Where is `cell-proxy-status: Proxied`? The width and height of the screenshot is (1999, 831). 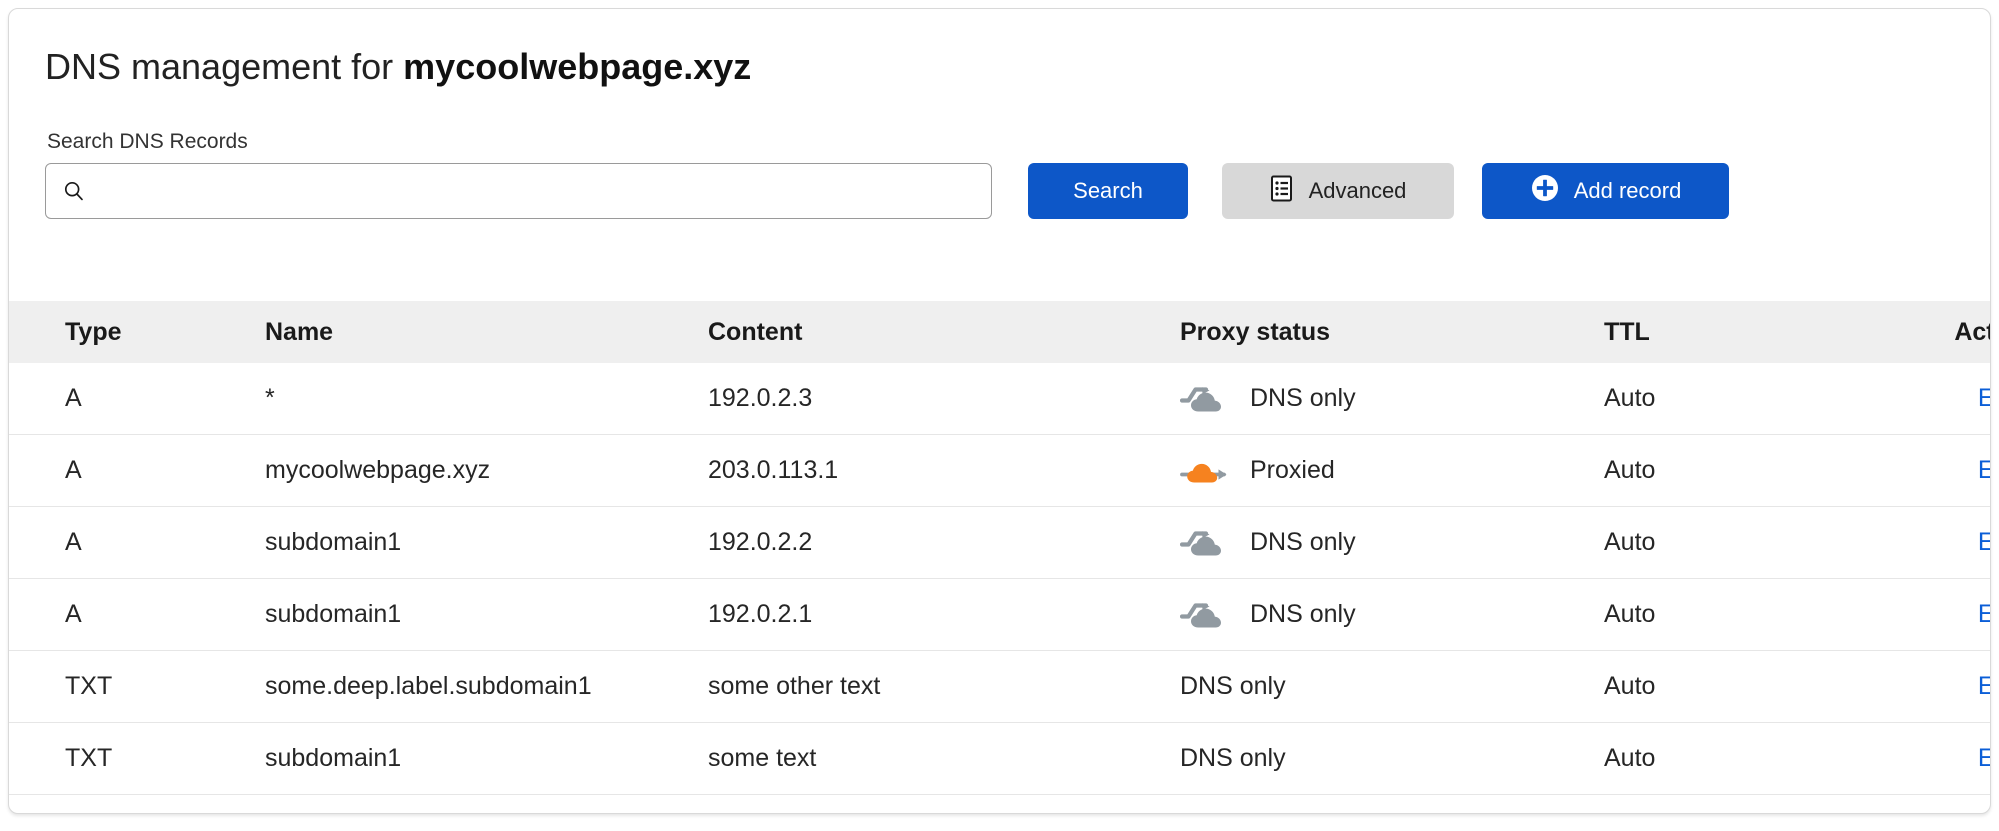
cell-proxy-status: Proxied is located at coordinates (1392, 471).